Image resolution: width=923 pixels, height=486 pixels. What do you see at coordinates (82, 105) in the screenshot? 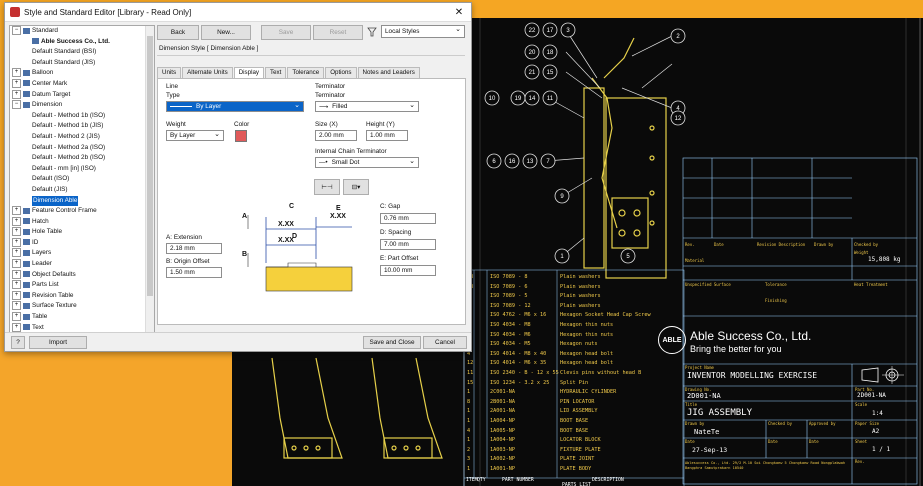
I see `tree-item: − Dimension` at bounding box center [82, 105].